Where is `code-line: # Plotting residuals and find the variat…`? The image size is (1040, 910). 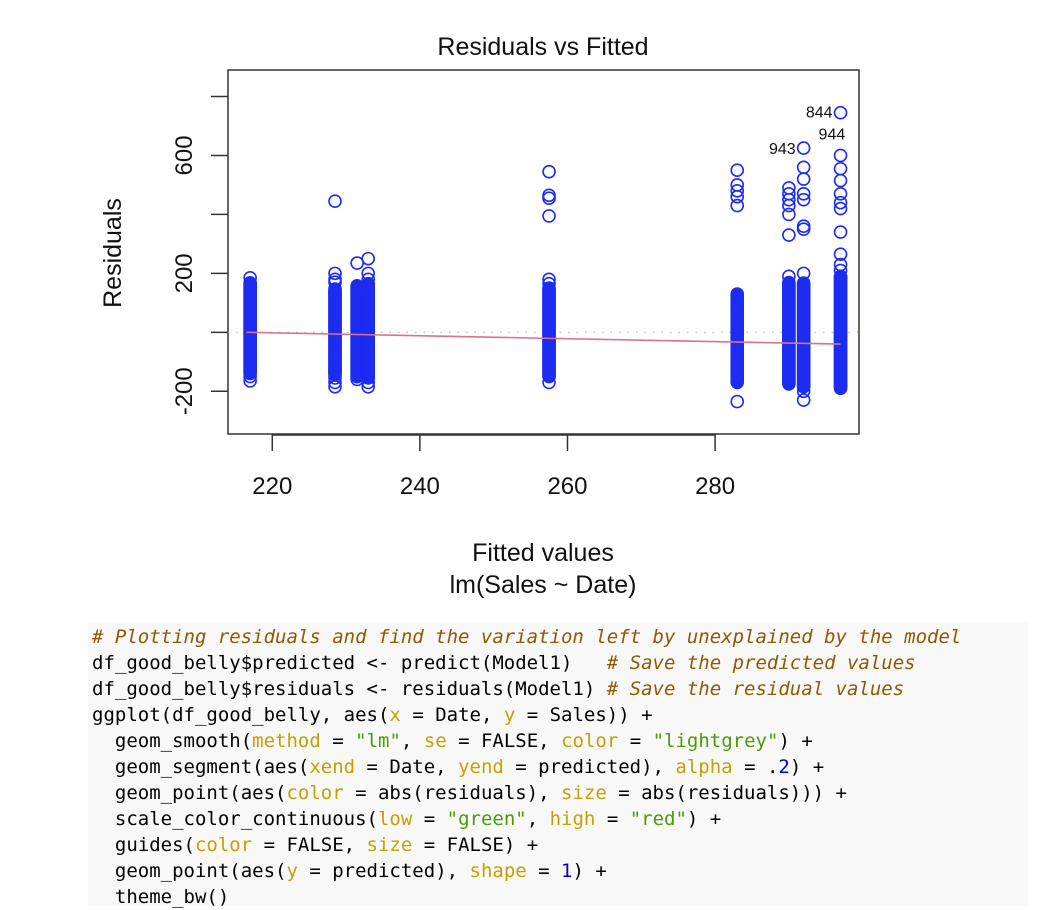
code-line: # Plotting residuals and find the variat… is located at coordinates (560, 637).